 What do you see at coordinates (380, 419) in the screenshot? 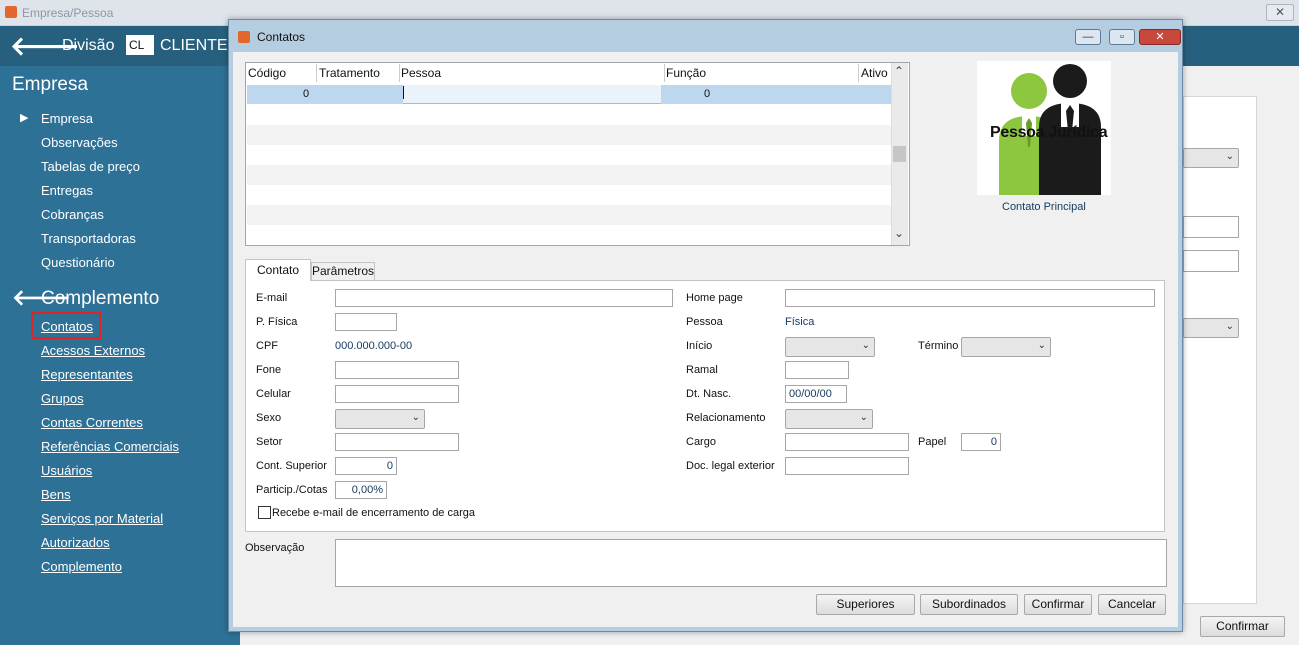
I see `sexo-select: ⌄` at bounding box center [380, 419].